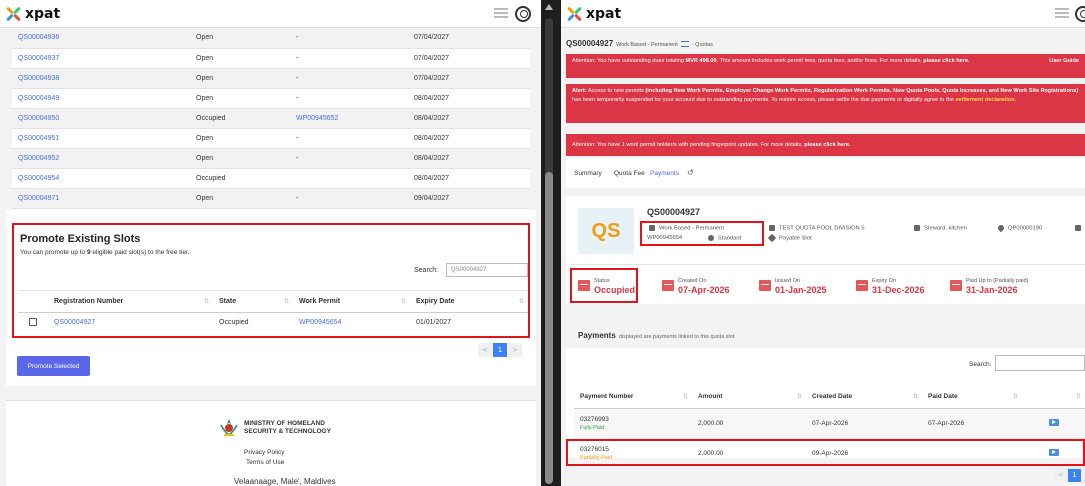 This screenshot has height=486, width=1085. Describe the element at coordinates (1064, 61) in the screenshot. I see `user-guide-link: User Guide` at that location.